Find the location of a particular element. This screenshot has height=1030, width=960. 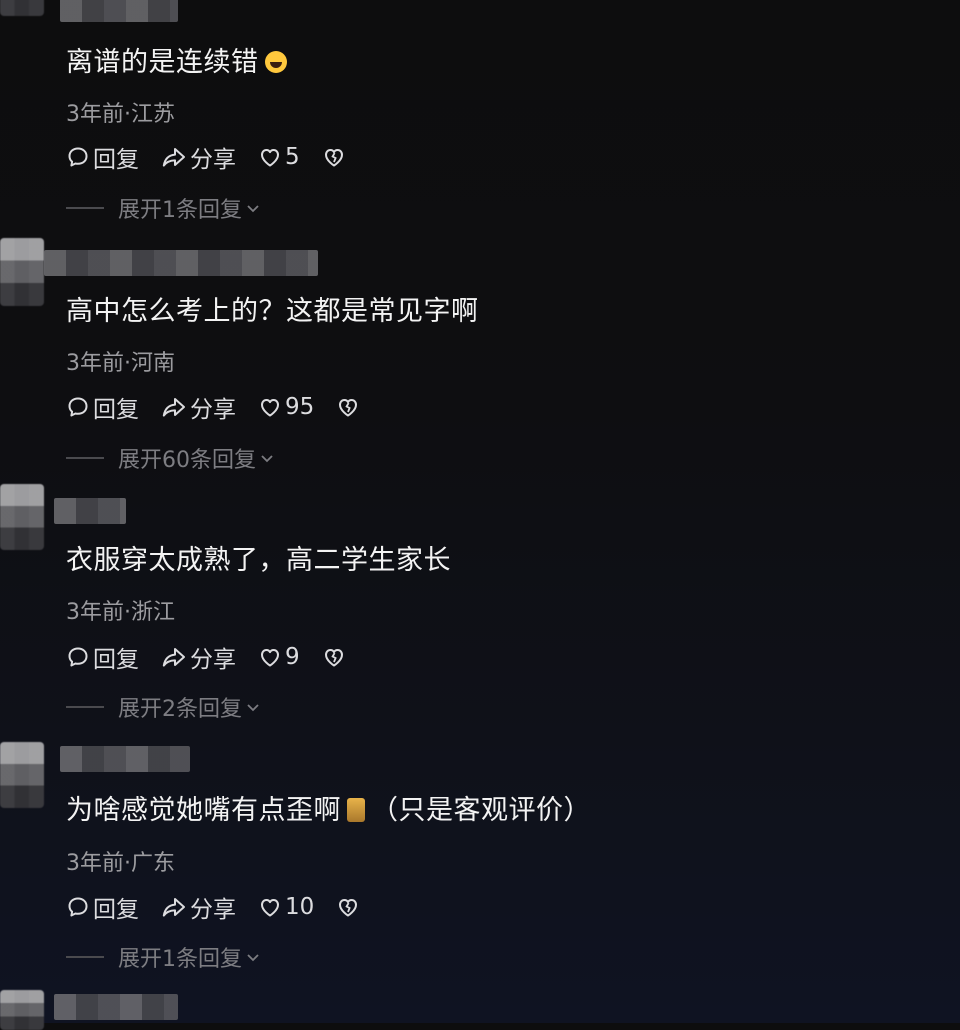

comment-meta: 3年前·广东 is located at coordinates (120, 863).